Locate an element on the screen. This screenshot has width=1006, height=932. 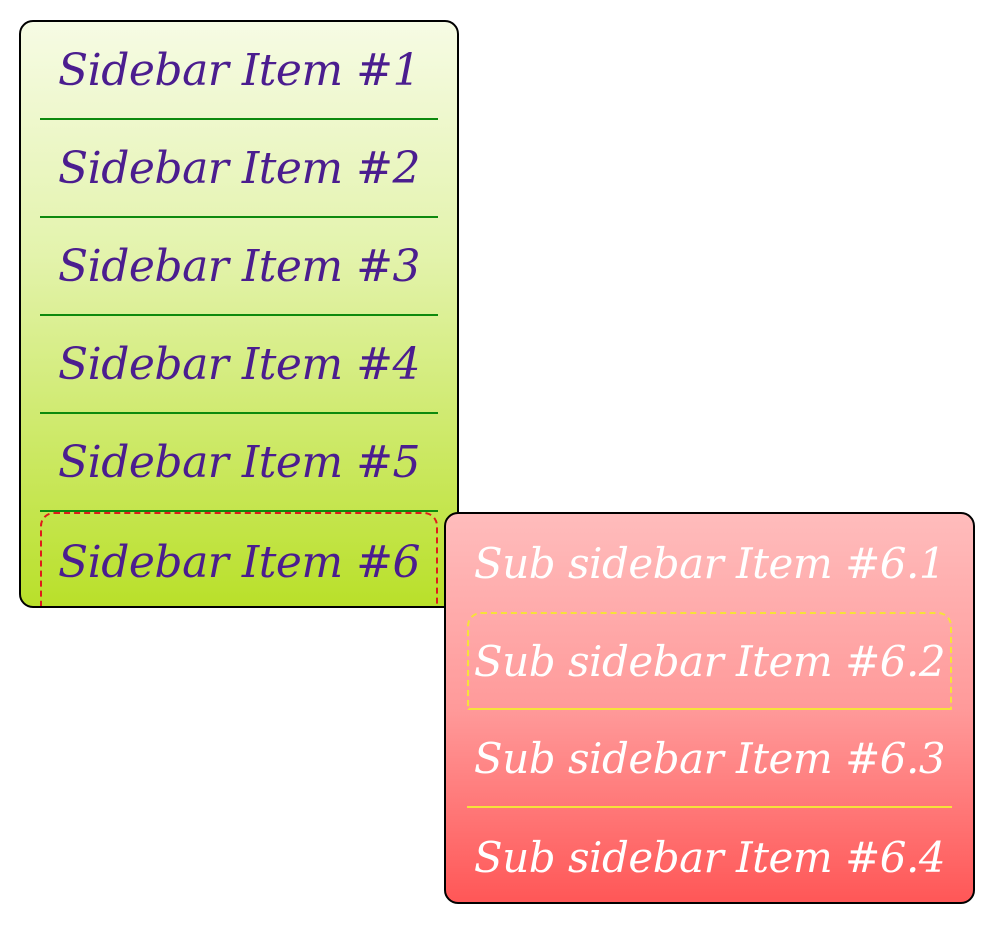
sub-sidebar-item-label: Sub sidebar Item #6.2 is located at coordinates (709, 661).